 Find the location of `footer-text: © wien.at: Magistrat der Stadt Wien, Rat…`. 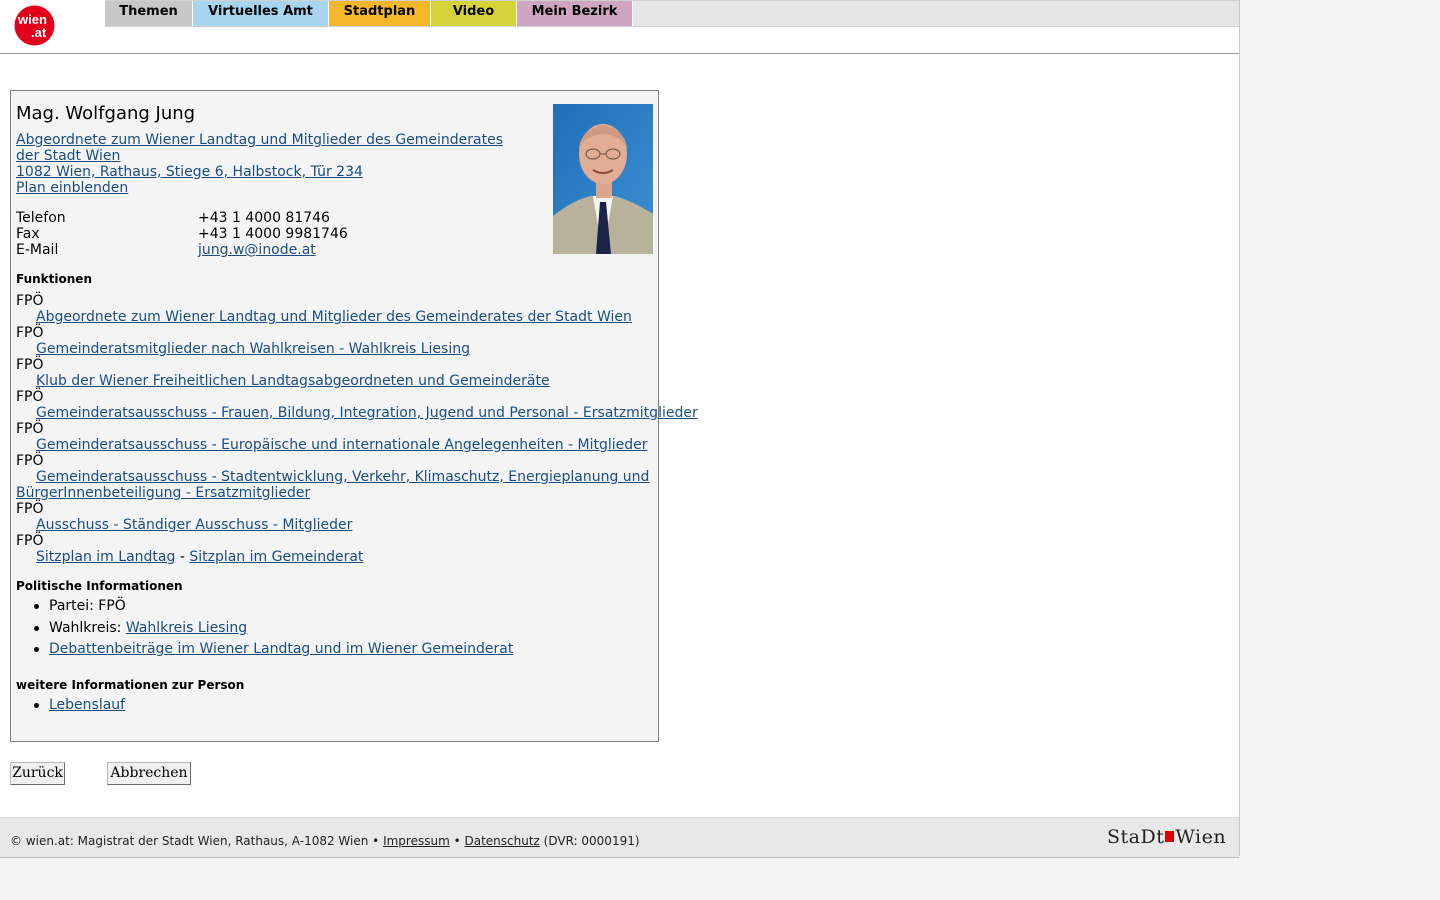

footer-text: © wien.at: Magistrat der Stadt Wien, Rat… is located at coordinates (325, 841).